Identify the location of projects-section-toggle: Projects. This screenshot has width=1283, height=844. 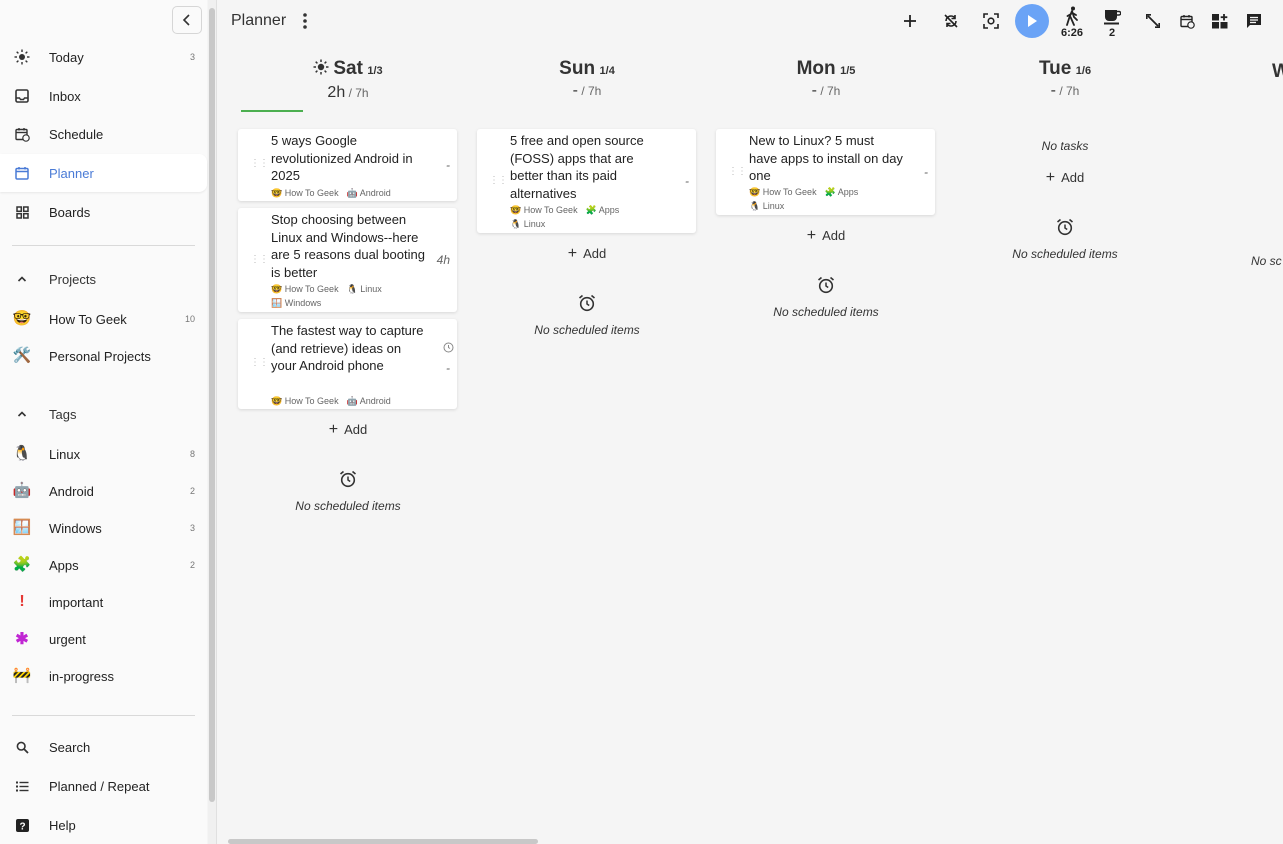
(103, 279).